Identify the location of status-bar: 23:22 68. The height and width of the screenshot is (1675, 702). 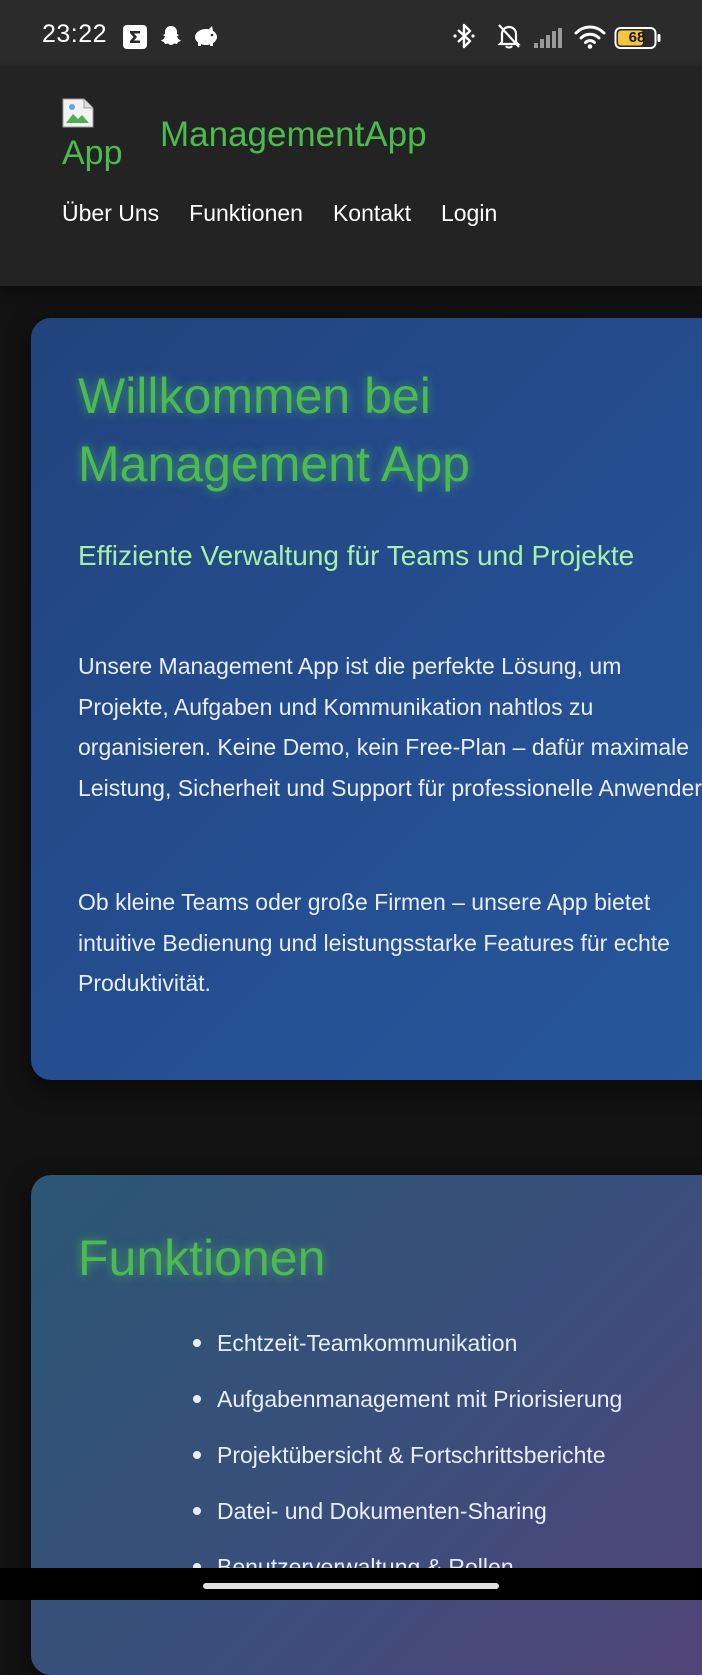
(351, 33).